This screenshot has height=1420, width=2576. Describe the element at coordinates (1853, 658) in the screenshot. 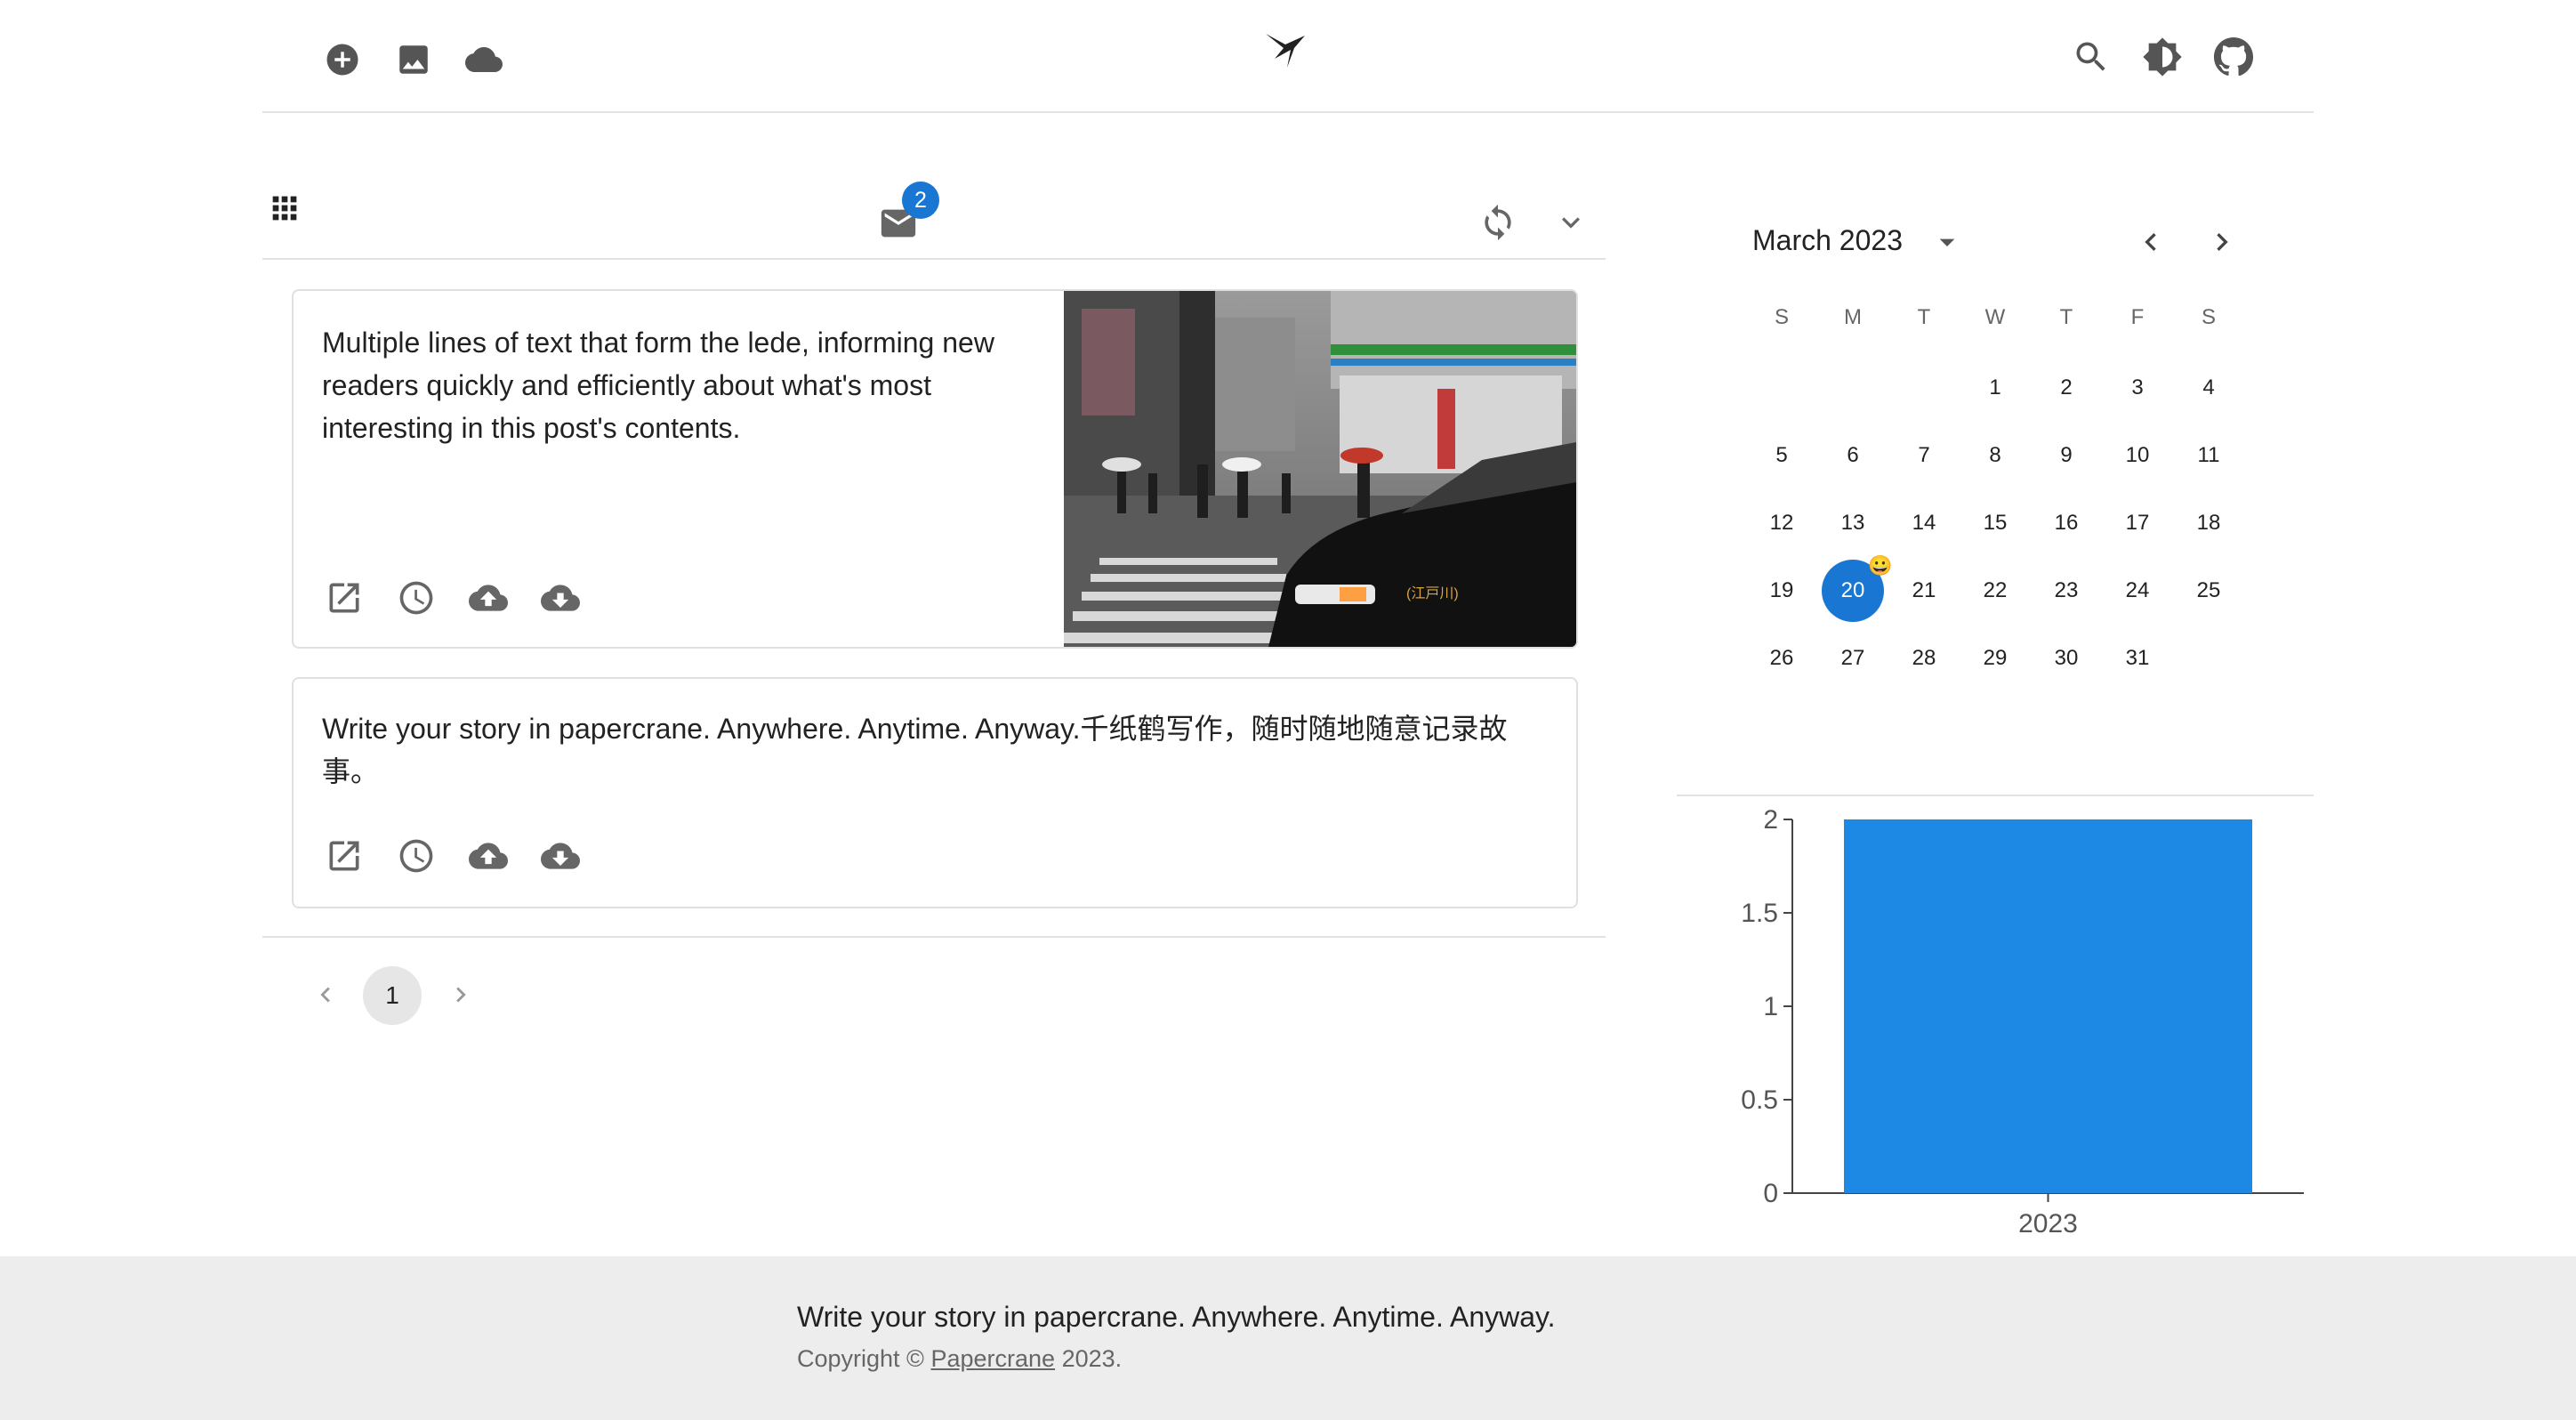

I see `calendar-day: 27` at that location.